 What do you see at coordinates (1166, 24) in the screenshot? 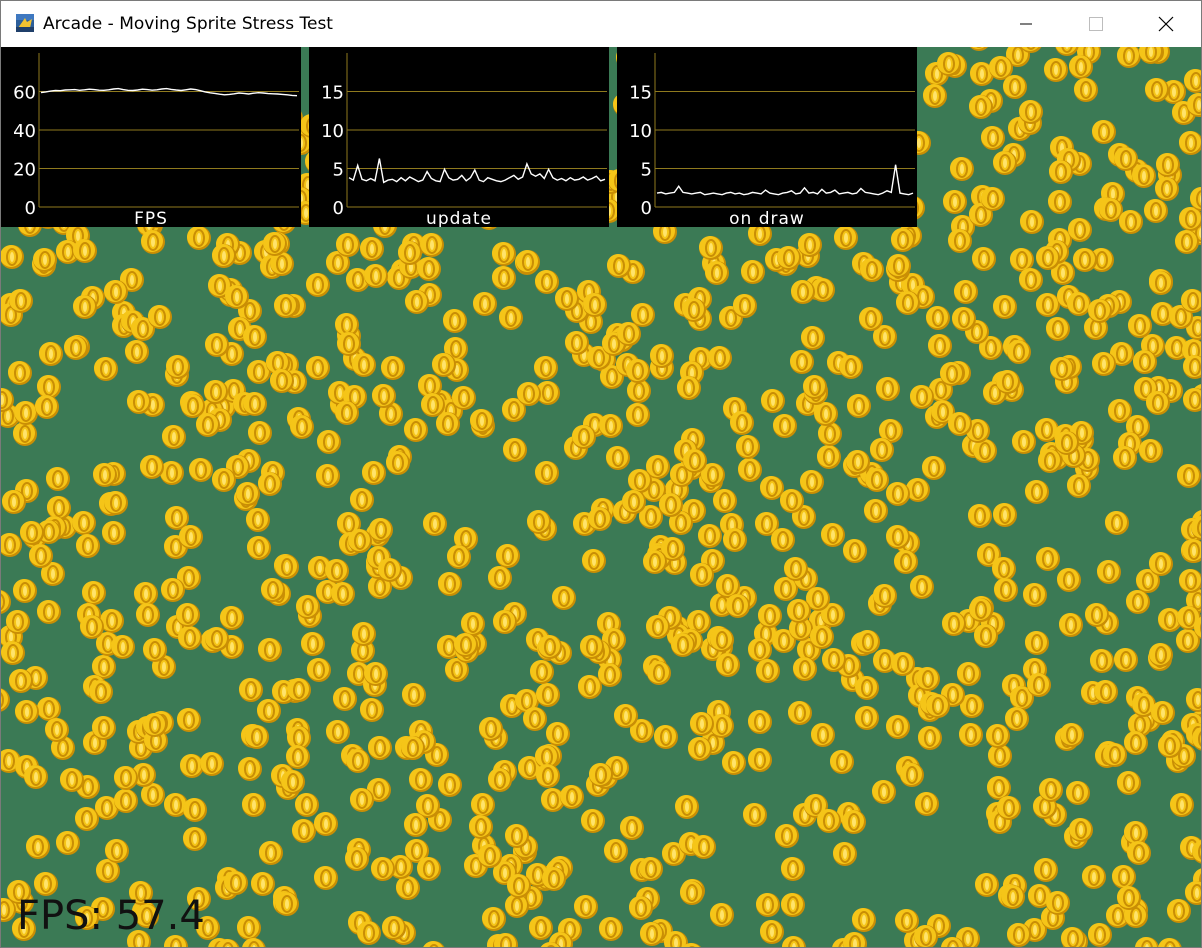
I see `close-button` at bounding box center [1166, 24].